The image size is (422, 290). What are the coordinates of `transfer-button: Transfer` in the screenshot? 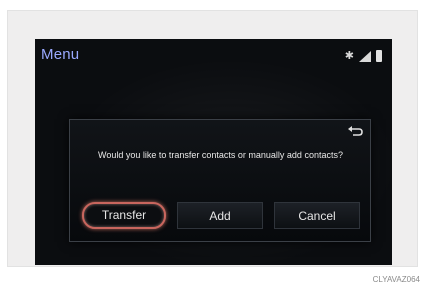 It's located at (124, 215).